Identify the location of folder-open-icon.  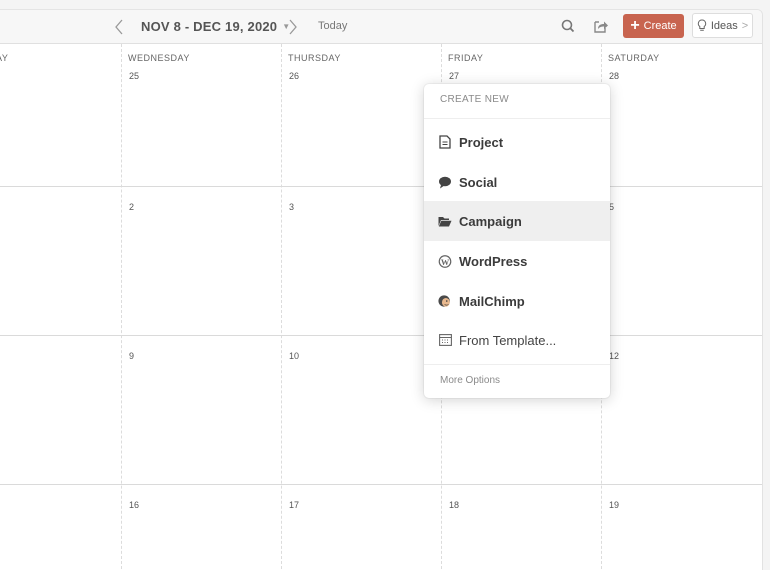
(445, 221).